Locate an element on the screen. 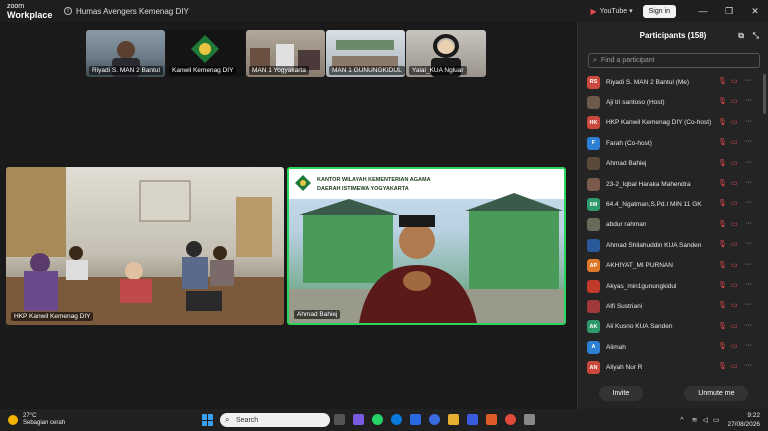  sign-in-button: Sign in is located at coordinates (659, 11).